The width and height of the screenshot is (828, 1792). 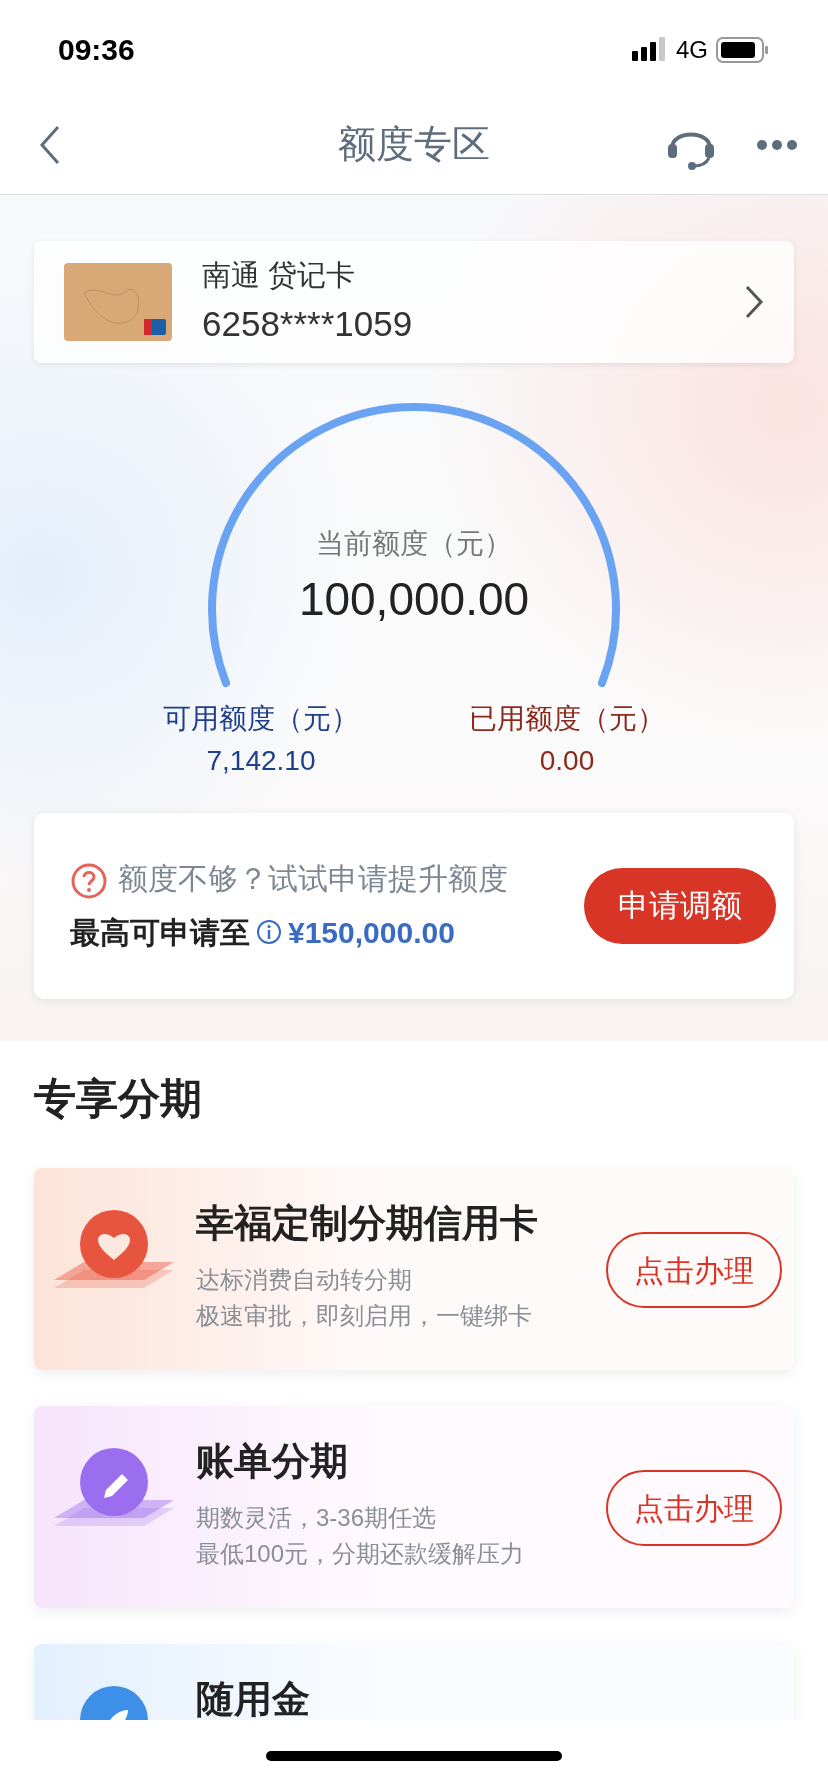 I want to click on signal-icon, so click(x=650, y=49).